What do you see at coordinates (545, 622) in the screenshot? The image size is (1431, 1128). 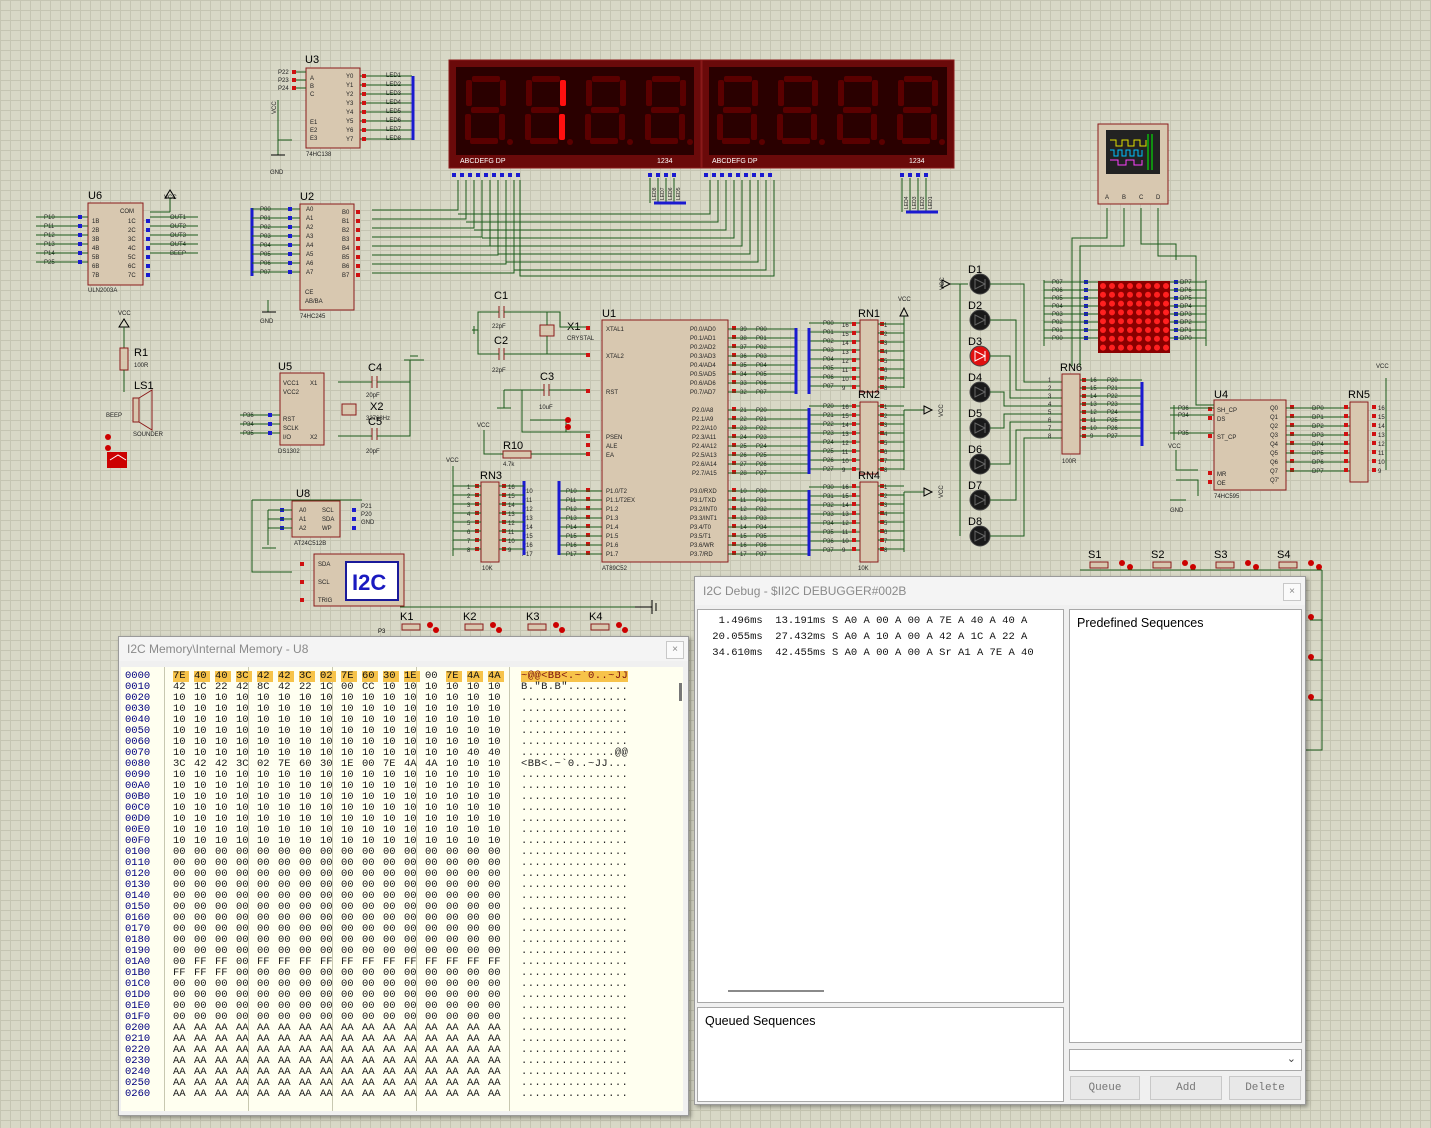 I see `switch-k3: K3` at bounding box center [545, 622].